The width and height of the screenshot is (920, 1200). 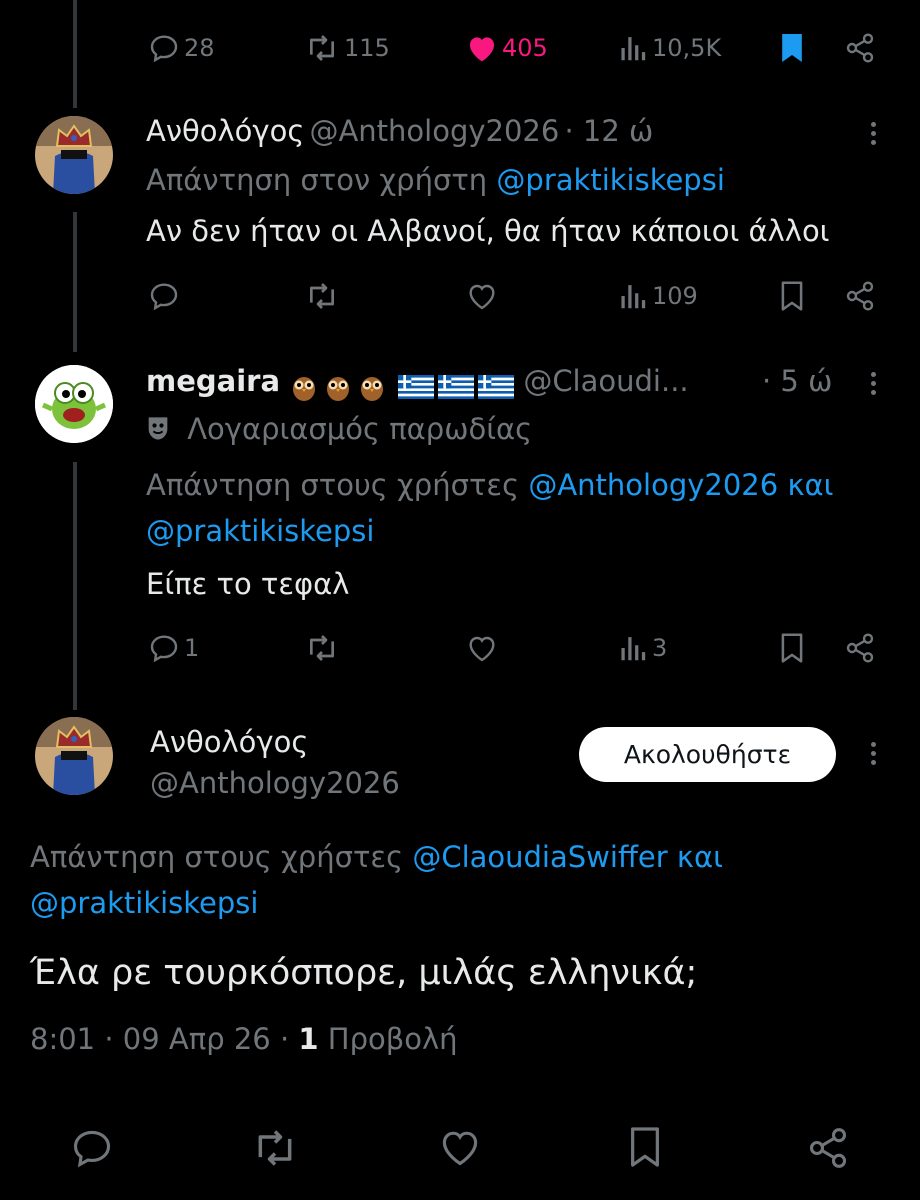 I want to click on heart-filled-icon, so click(x=482, y=48).